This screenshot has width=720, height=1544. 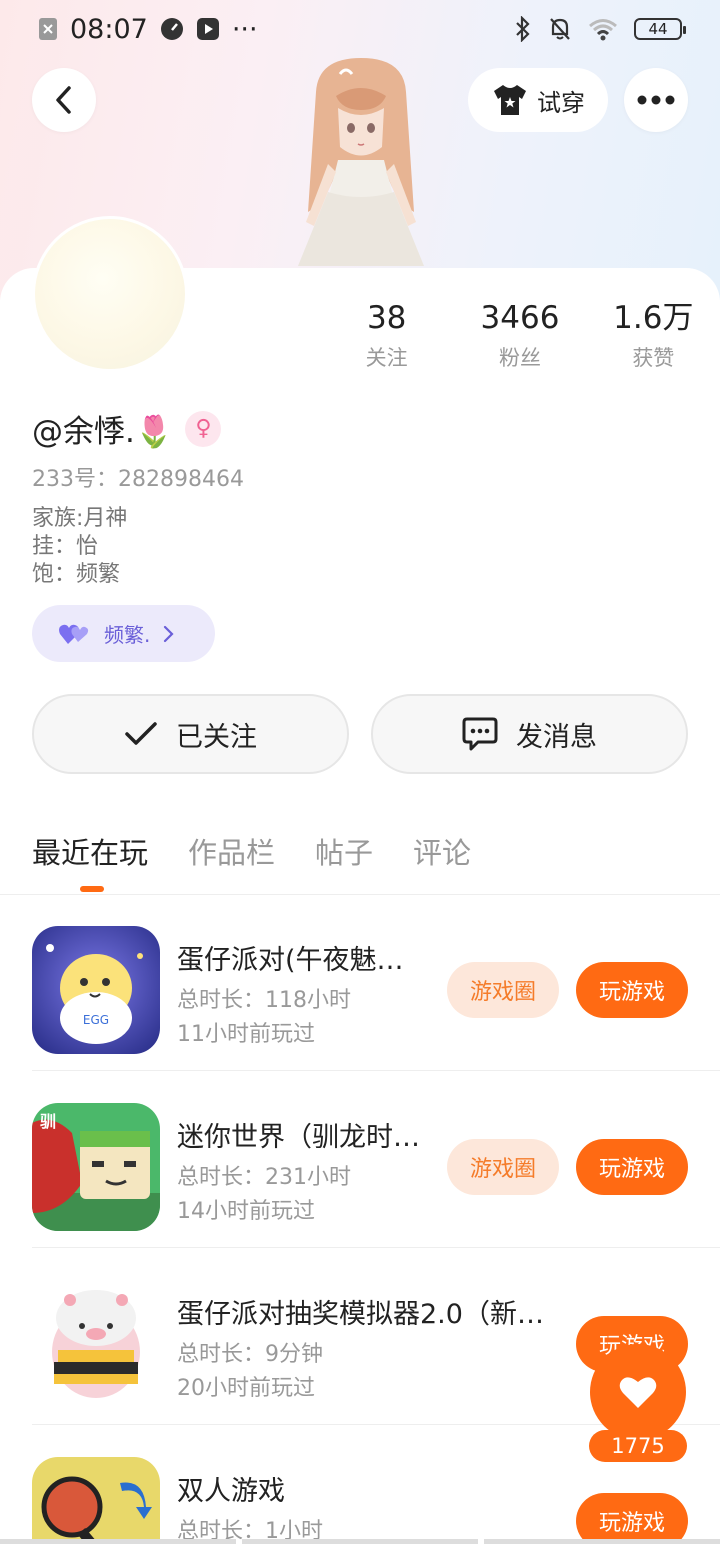 What do you see at coordinates (80, 518) in the screenshot?
I see `bio-line: 家族:月神` at bounding box center [80, 518].